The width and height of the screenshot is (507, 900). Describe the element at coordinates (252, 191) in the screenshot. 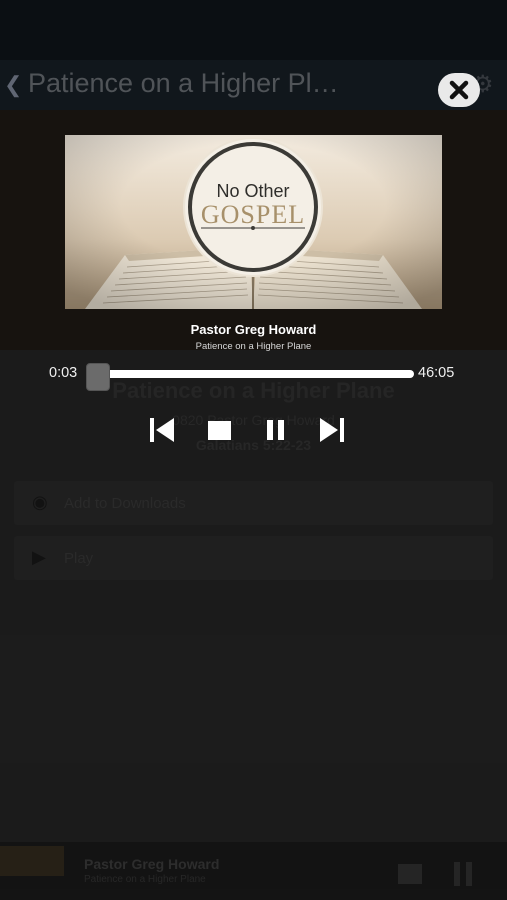

I see `artwork-line1: No Other` at that location.